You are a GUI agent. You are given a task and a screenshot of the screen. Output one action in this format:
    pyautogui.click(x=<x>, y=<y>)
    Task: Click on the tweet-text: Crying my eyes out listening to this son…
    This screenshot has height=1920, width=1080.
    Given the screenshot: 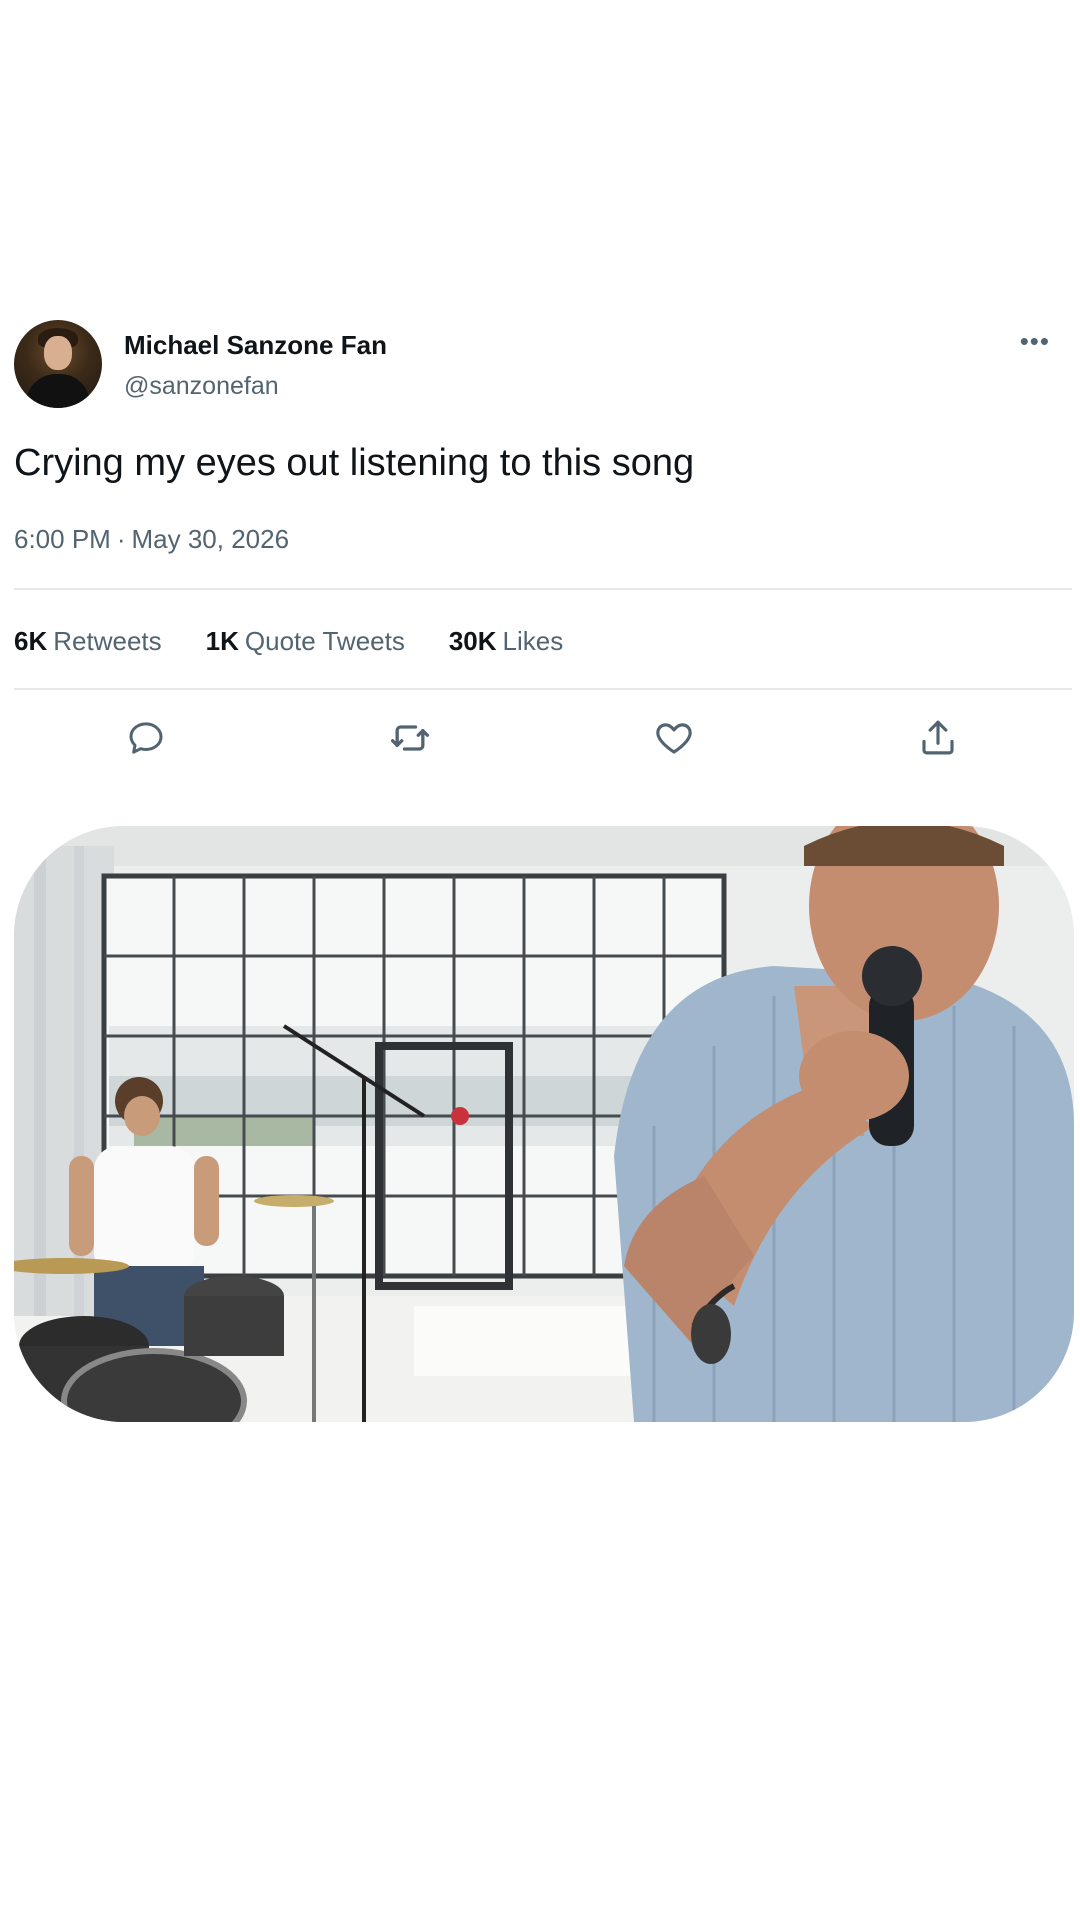 What is the action you would take?
    pyautogui.click(x=354, y=463)
    